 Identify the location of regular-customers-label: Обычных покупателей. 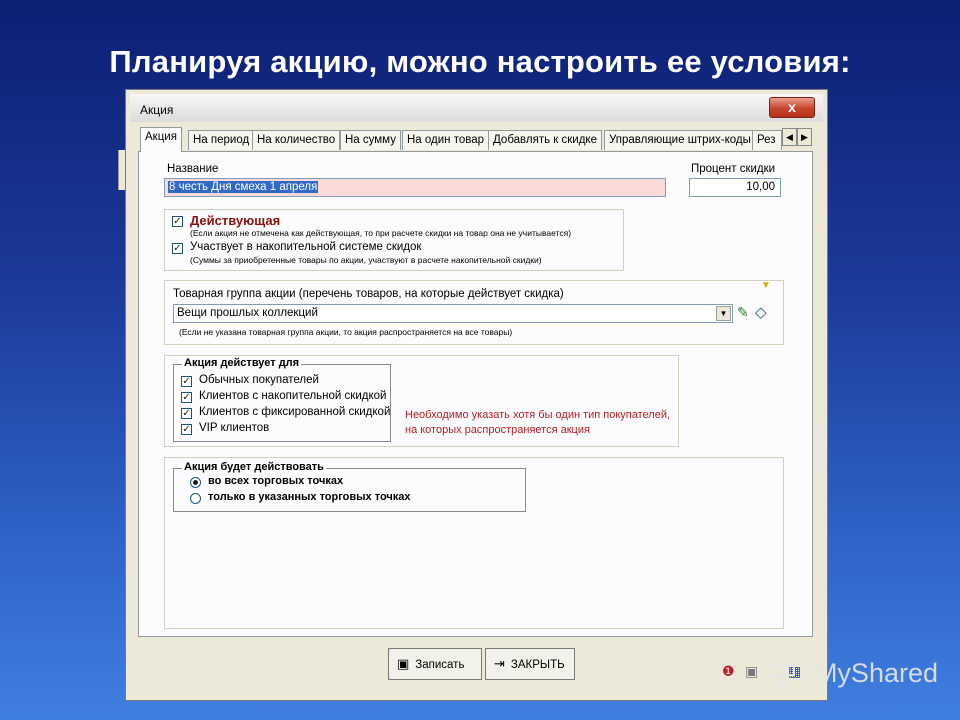
(259, 380).